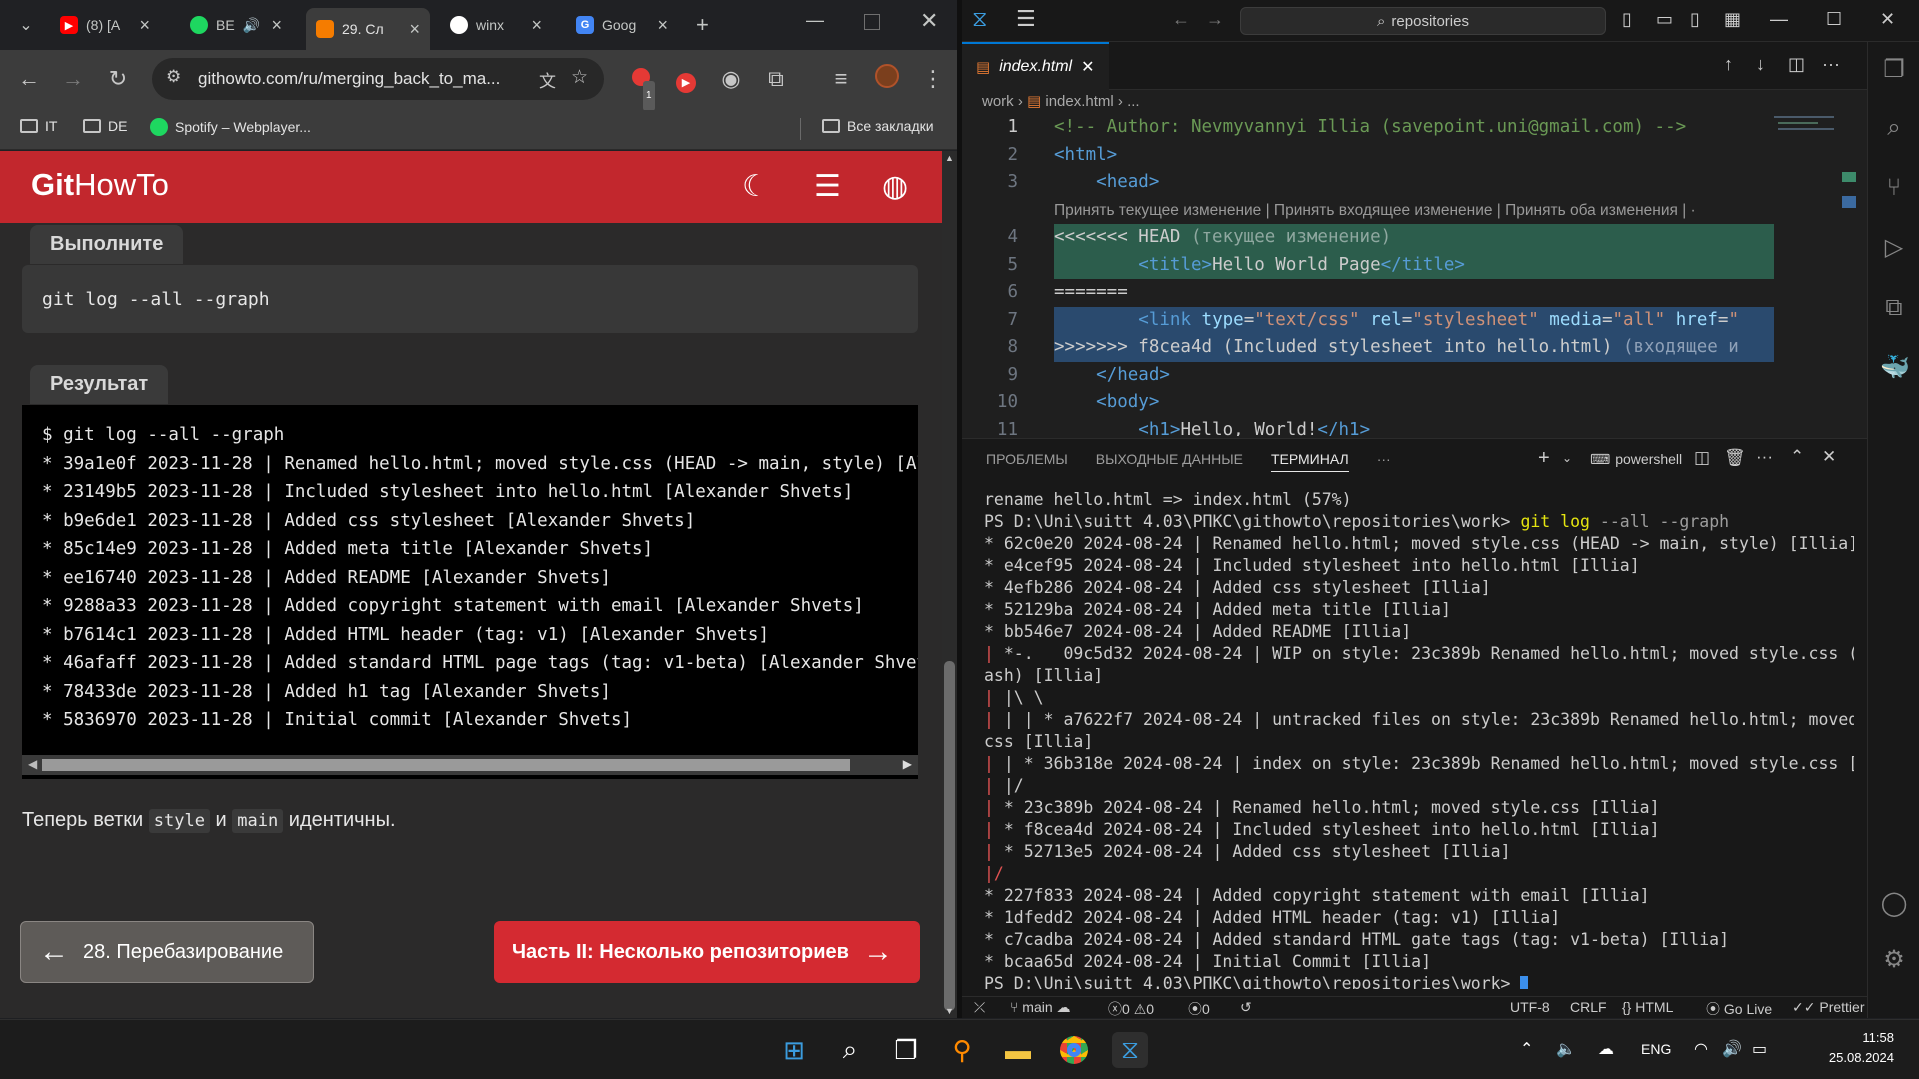 This screenshot has height=1079, width=1919. What do you see at coordinates (686, 79) in the screenshot?
I see `youtube-extension-icon: ▶` at bounding box center [686, 79].